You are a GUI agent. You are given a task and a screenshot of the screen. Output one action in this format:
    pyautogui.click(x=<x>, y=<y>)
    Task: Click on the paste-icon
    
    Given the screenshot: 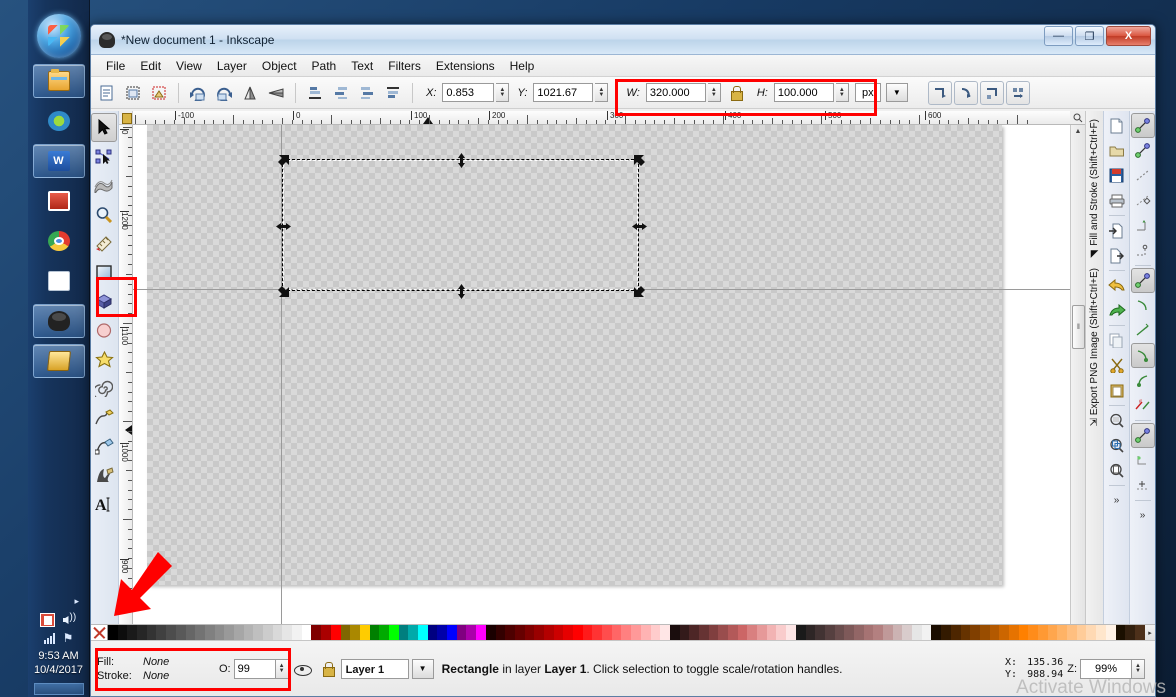 What is the action you would take?
    pyautogui.click(x=1117, y=390)
    